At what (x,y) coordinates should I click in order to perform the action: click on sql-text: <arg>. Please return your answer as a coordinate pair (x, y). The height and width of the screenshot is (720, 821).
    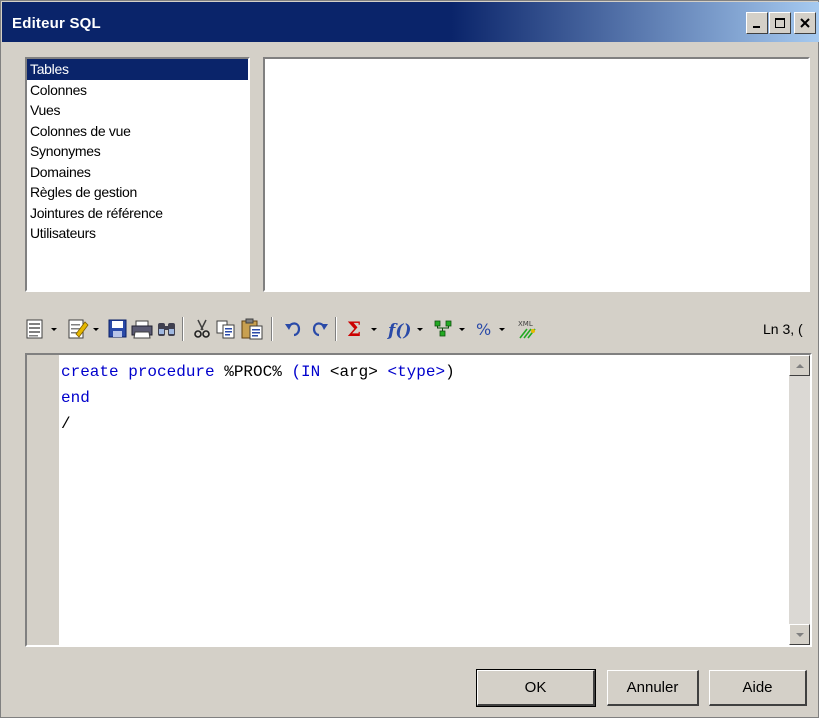
    Looking at the image, I should click on (354, 372).